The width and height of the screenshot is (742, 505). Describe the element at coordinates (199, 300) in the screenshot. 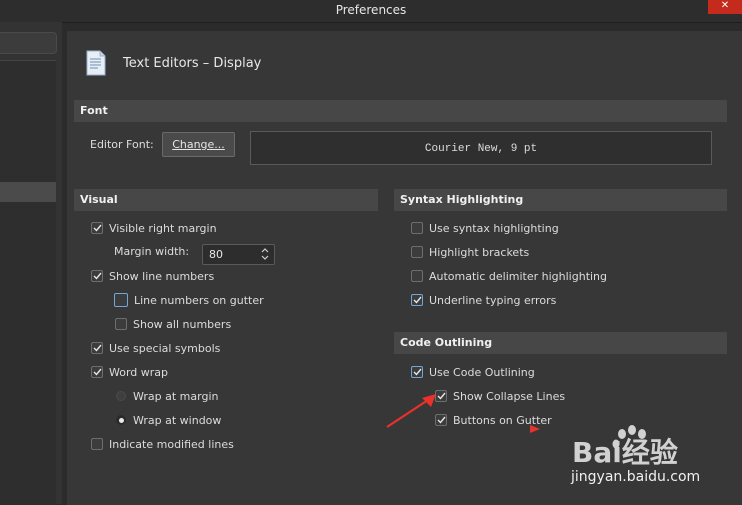

I see `line-numbers-on-gutter-label: Line numbers on gutter` at that location.